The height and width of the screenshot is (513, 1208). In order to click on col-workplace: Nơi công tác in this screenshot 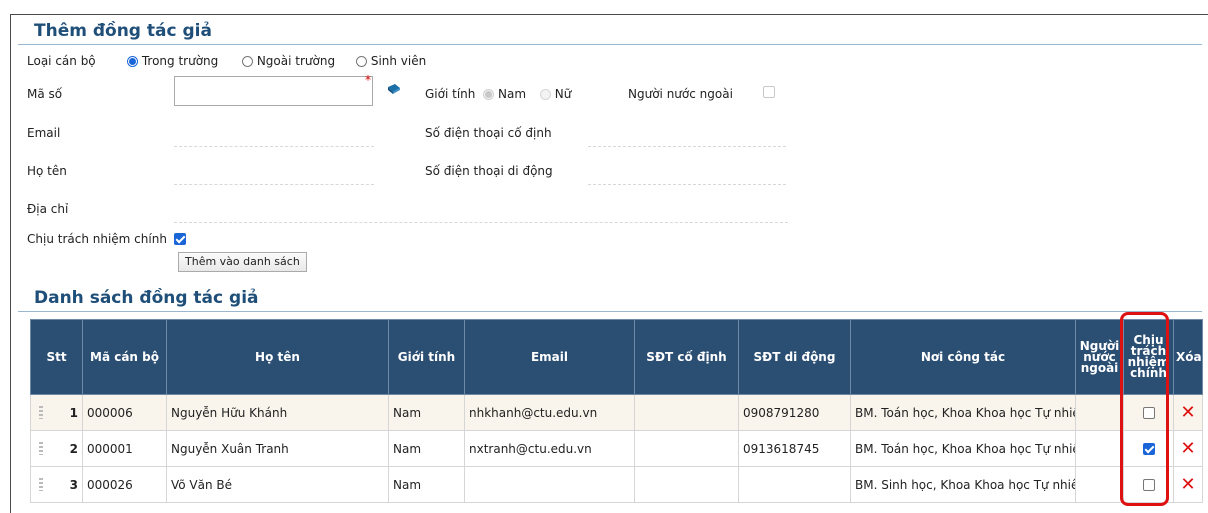, I will do `click(963, 357)`.